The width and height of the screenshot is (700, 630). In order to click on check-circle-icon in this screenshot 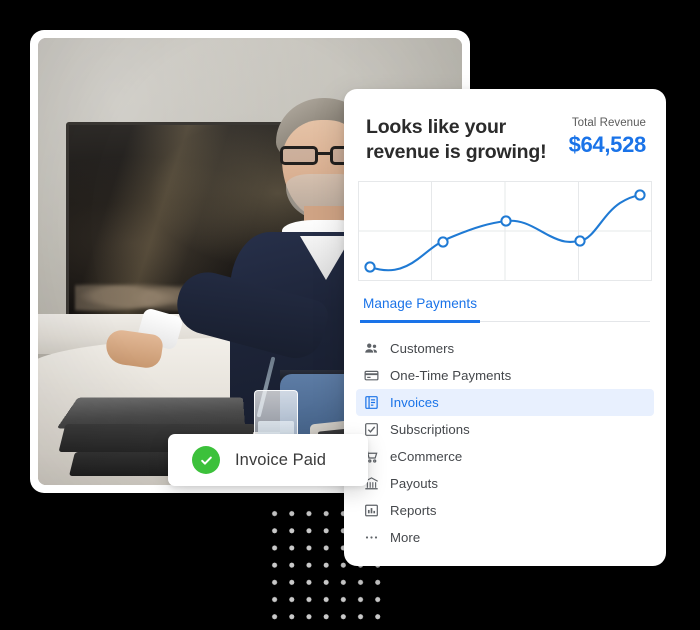, I will do `click(206, 460)`.